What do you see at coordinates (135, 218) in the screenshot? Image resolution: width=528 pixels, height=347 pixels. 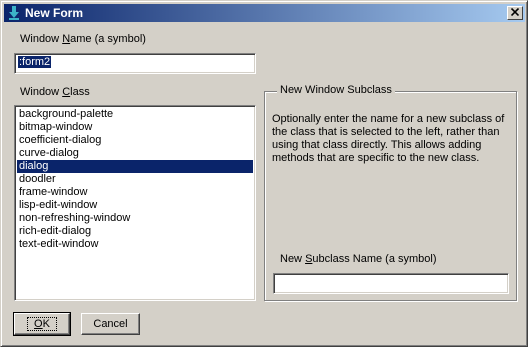 I see `list-item: non-refreshing-window` at bounding box center [135, 218].